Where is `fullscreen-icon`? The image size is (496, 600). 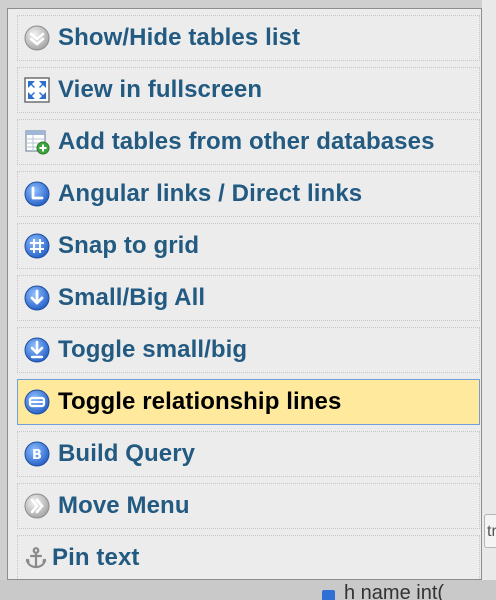
fullscreen-icon is located at coordinates (37, 90).